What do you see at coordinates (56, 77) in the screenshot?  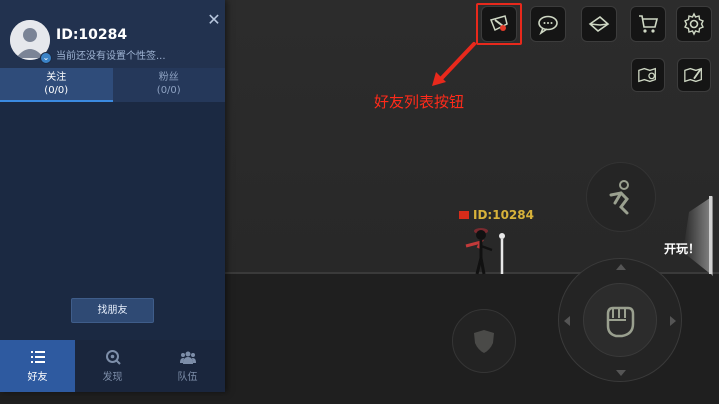 I see `tab-label: 关注` at bounding box center [56, 77].